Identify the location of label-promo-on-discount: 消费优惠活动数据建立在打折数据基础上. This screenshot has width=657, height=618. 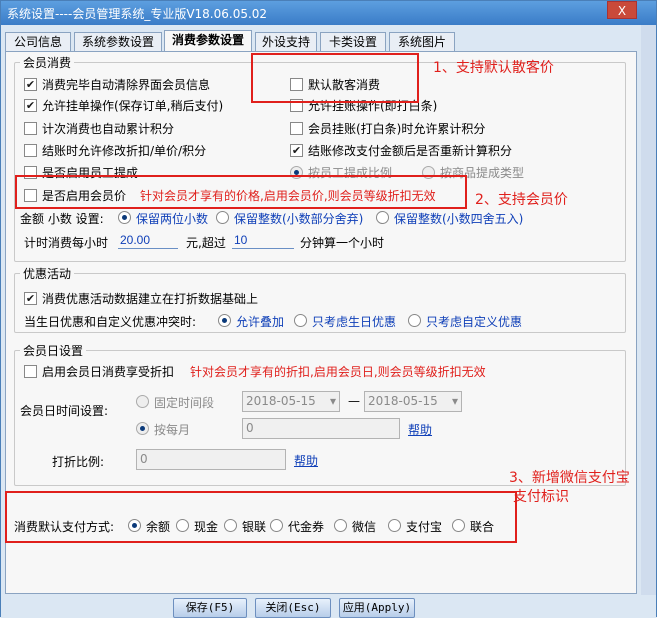
(150, 299).